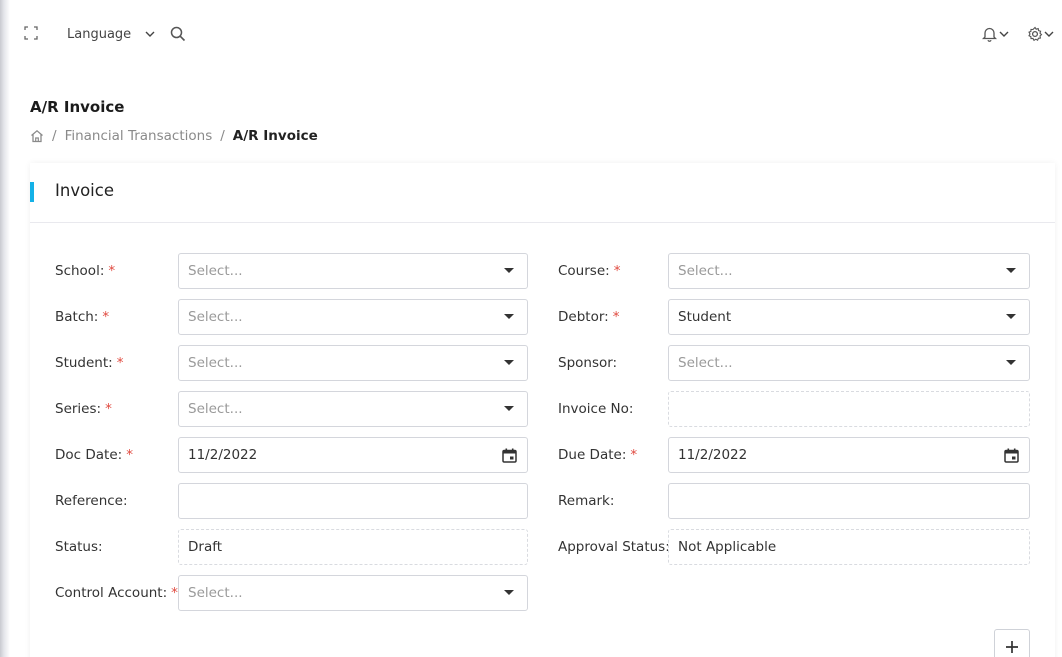 Image resolution: width=1062 pixels, height=657 pixels. Describe the element at coordinates (589, 271) in the screenshot. I see `course-label: Course: *` at that location.